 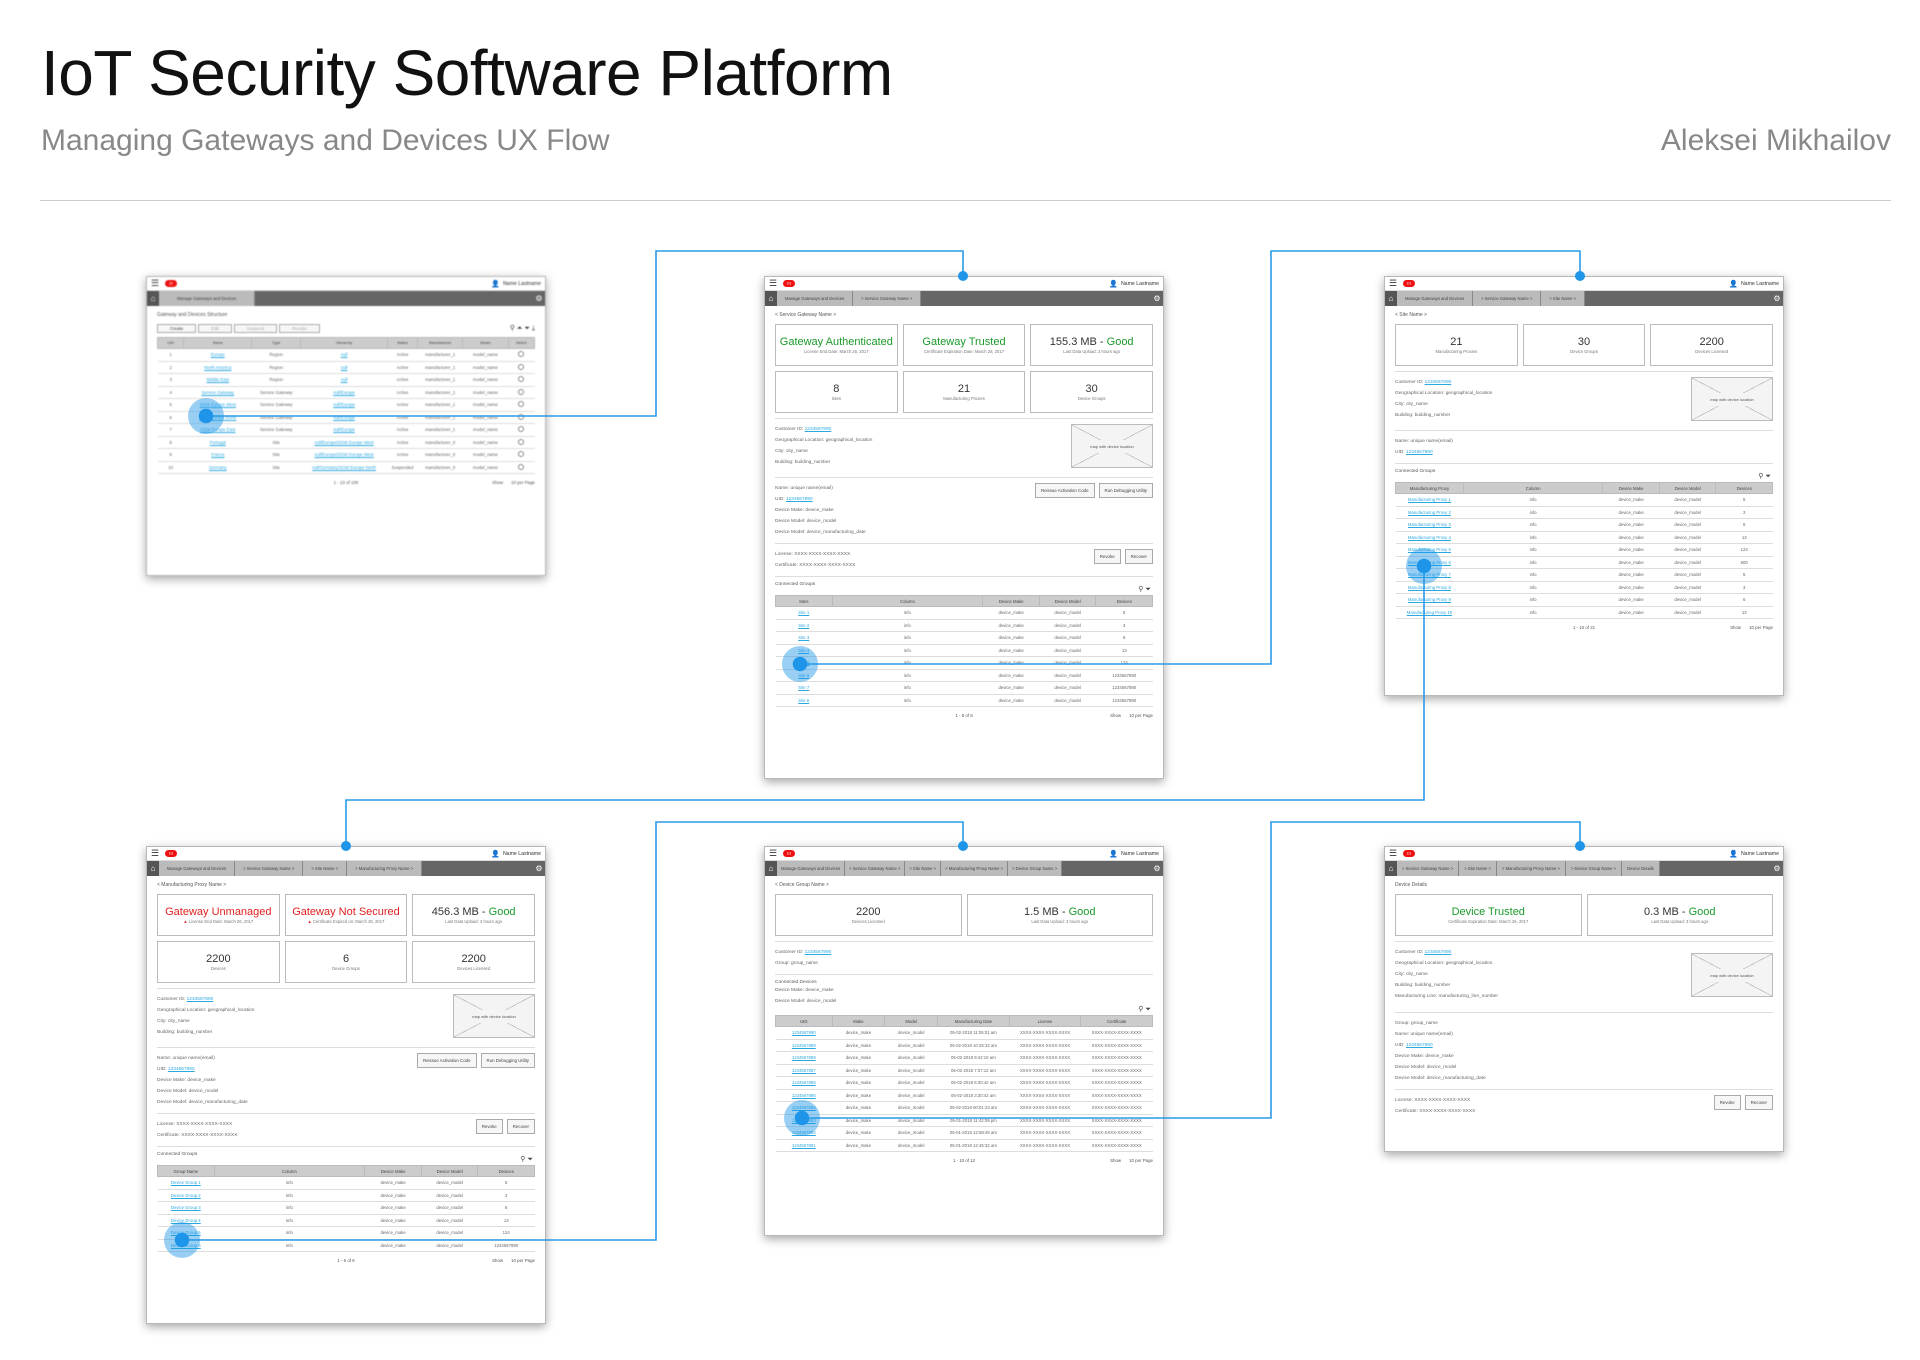 What do you see at coordinates (217, 455) in the screenshot?
I see `row-link: France` at bounding box center [217, 455].